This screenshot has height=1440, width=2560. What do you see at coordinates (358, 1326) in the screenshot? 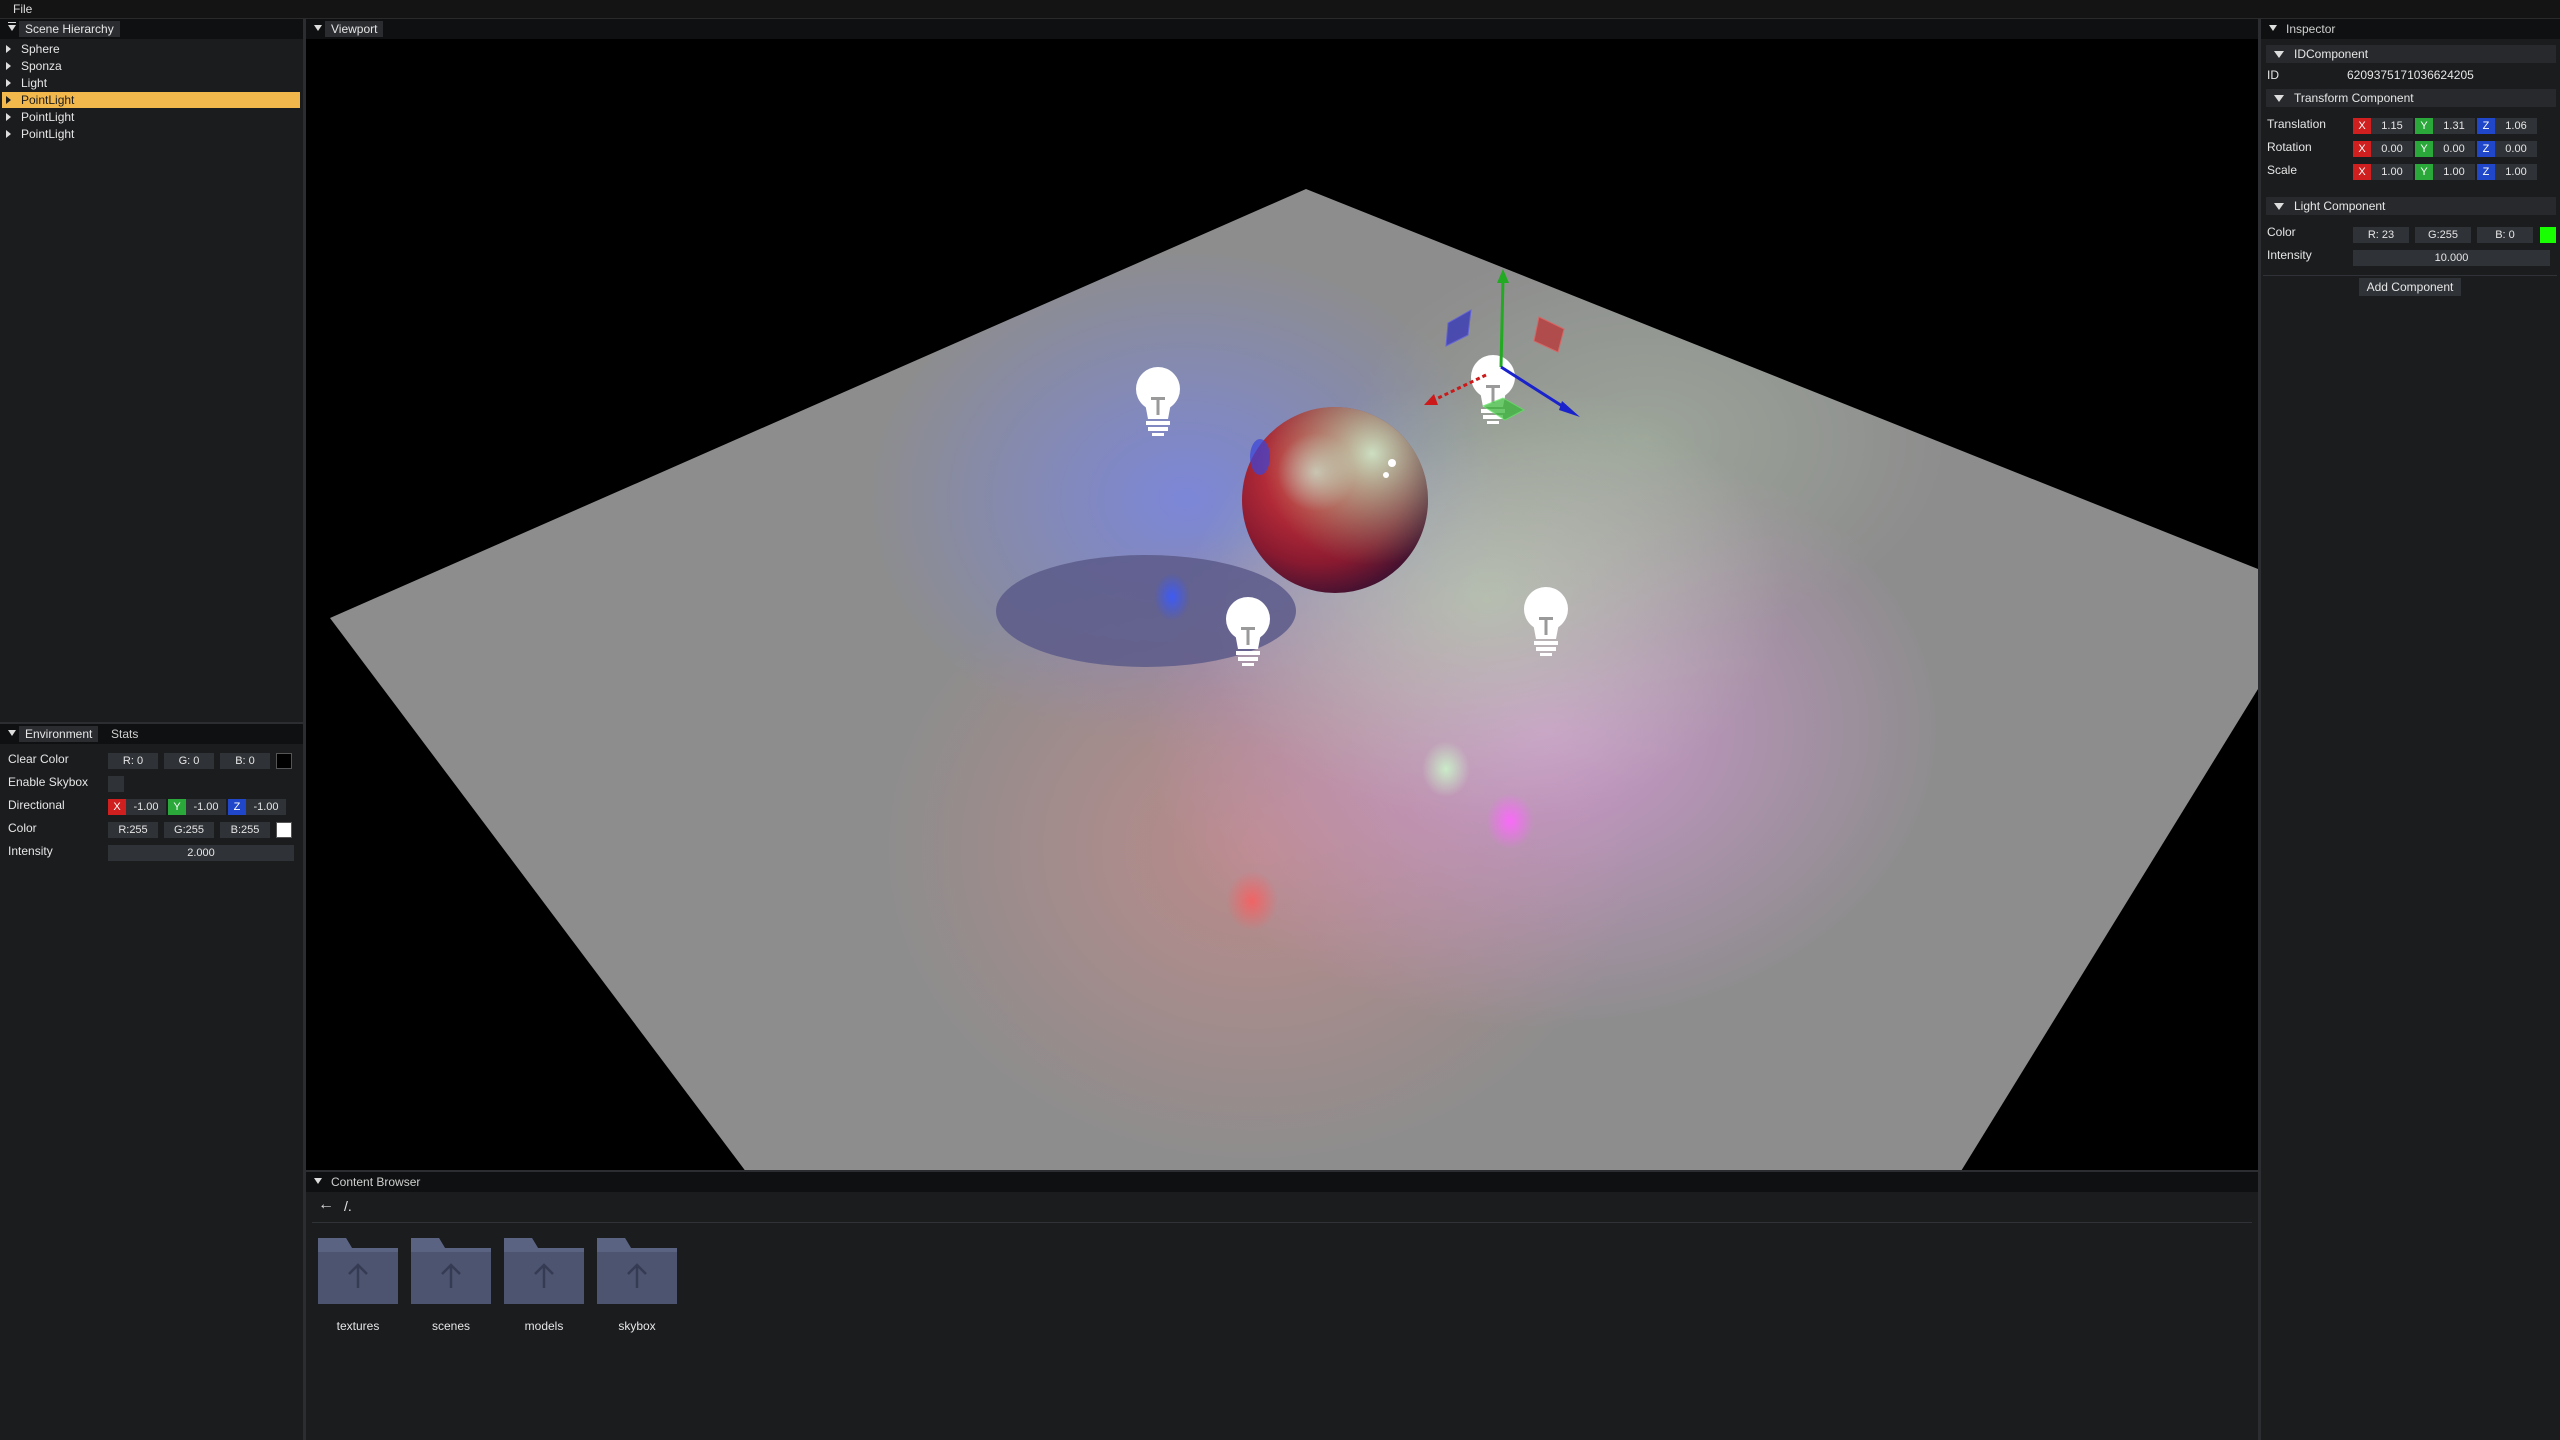
I see `folder-label: textures` at bounding box center [358, 1326].